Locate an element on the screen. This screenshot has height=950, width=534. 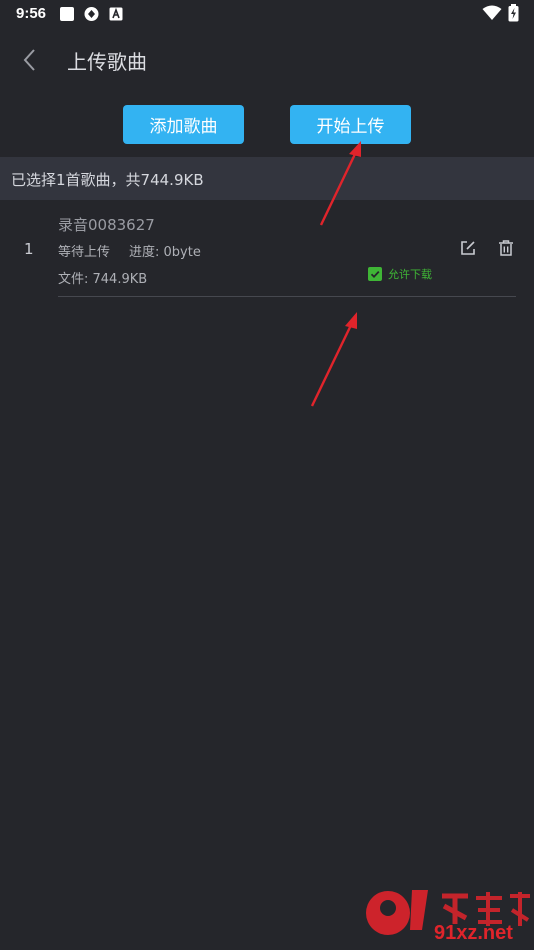
back-chevron-icon is located at coordinates (29, 60).